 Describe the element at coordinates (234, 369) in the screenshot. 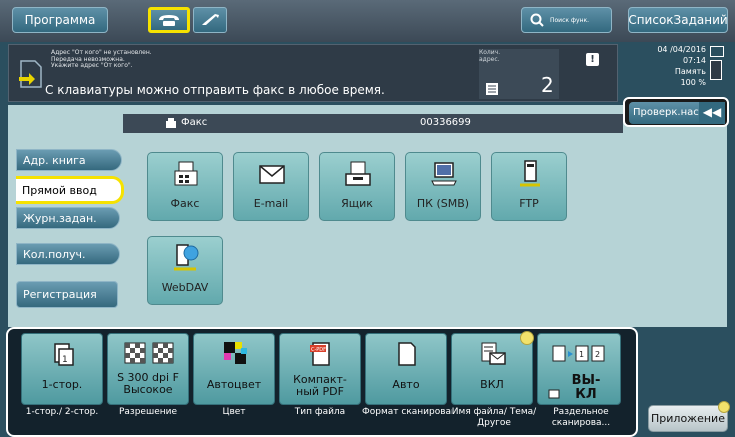

I see `setting-color: Автоцвет` at that location.